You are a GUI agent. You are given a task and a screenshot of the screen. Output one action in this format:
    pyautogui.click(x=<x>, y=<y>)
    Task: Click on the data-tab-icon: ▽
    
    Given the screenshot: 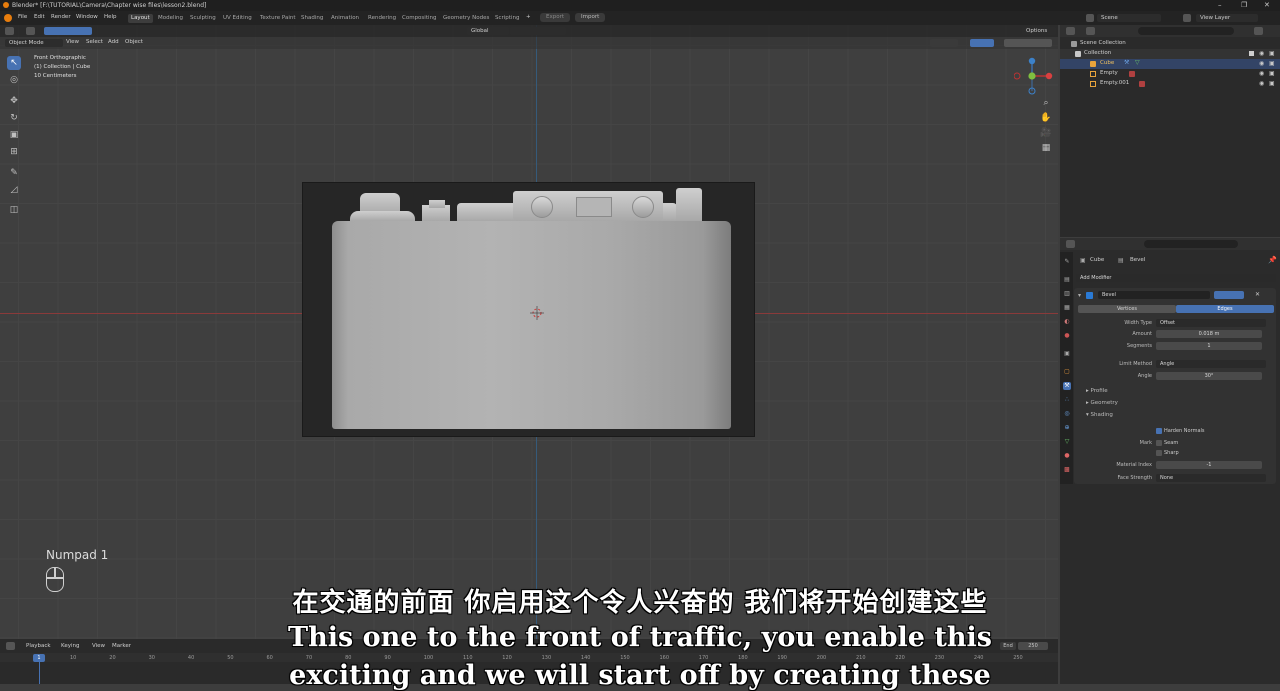 What is the action you would take?
    pyautogui.click(x=1067, y=442)
    